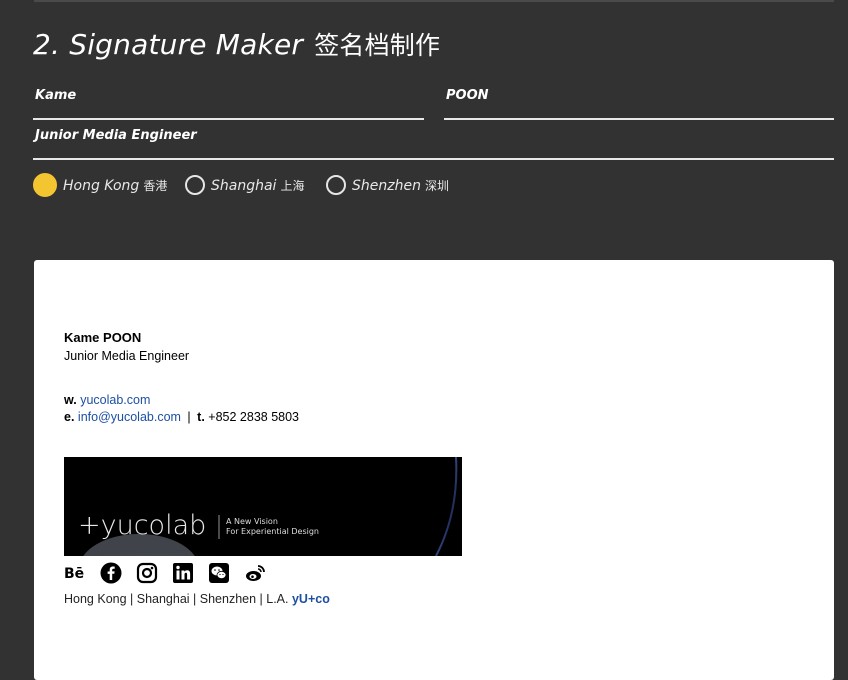  Describe the element at coordinates (70, 400) in the screenshot. I see `web-label: w.` at that location.